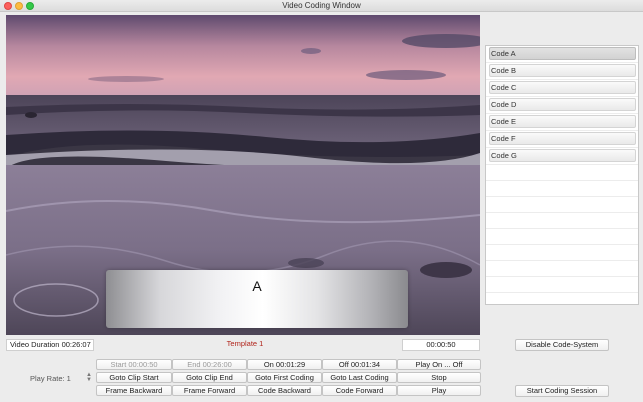 This screenshot has height=402, width=643. What do you see at coordinates (562, 345) in the screenshot?
I see `disable-code-system-button: Disable Code-System` at bounding box center [562, 345].